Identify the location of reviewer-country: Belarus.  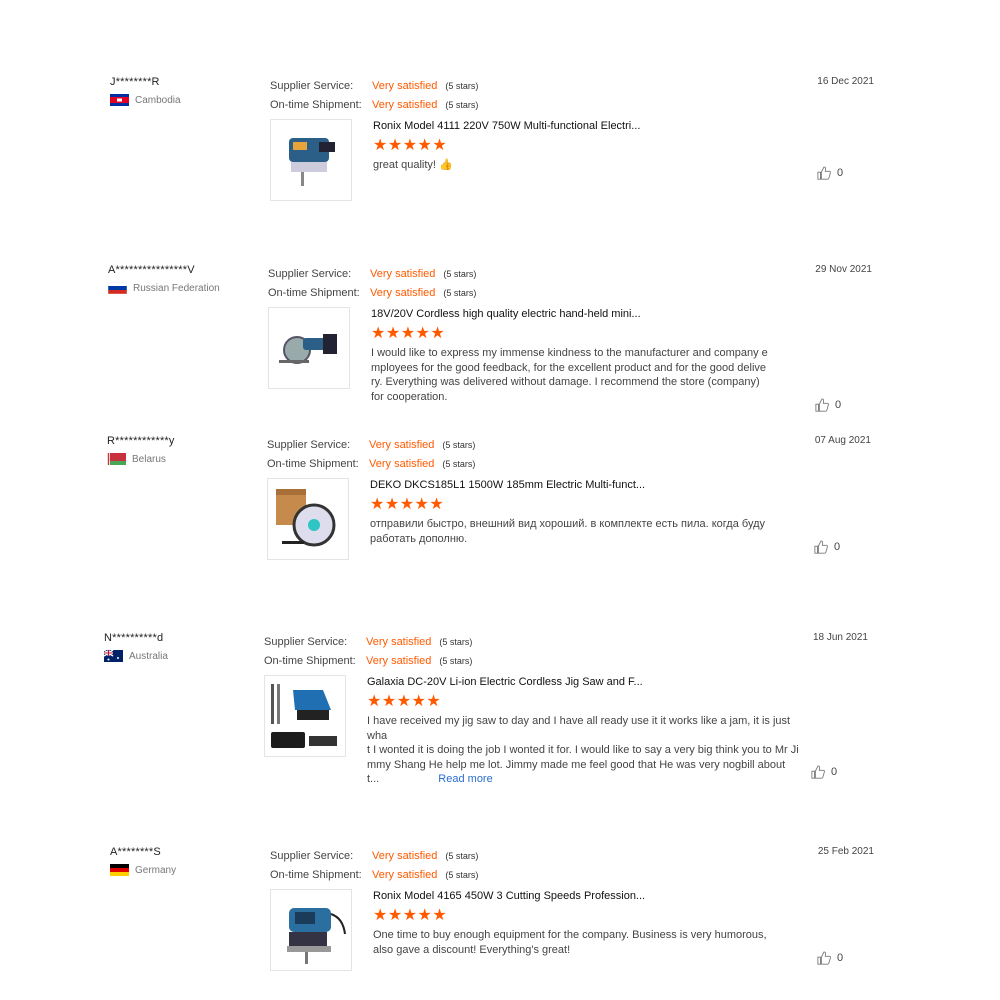
(177, 459).